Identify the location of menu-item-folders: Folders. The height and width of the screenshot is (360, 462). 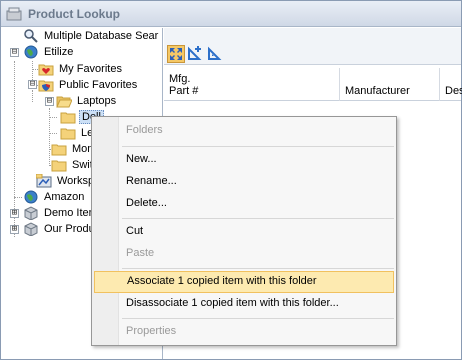
(144, 130).